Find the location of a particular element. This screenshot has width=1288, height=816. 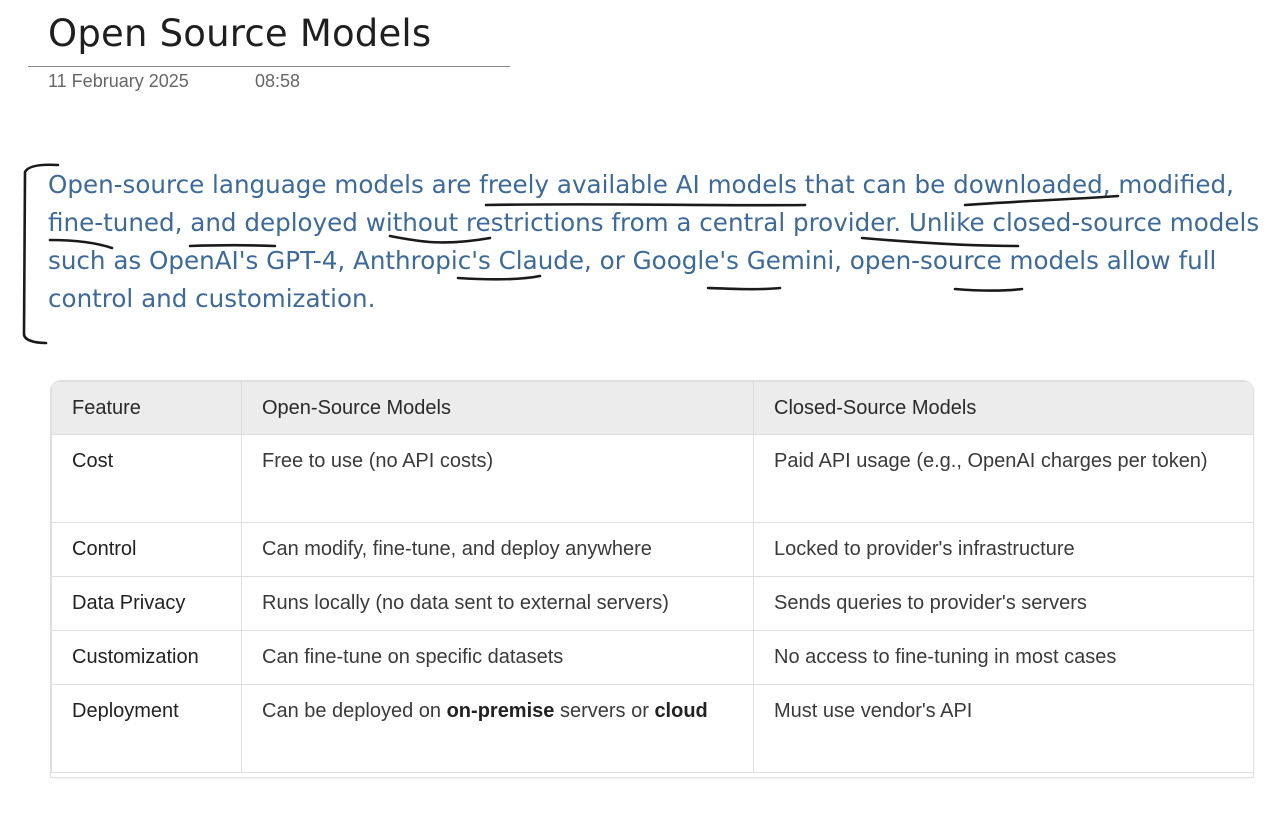

open-source-cell: Can fine-tune on specific datasets is located at coordinates (497, 657).